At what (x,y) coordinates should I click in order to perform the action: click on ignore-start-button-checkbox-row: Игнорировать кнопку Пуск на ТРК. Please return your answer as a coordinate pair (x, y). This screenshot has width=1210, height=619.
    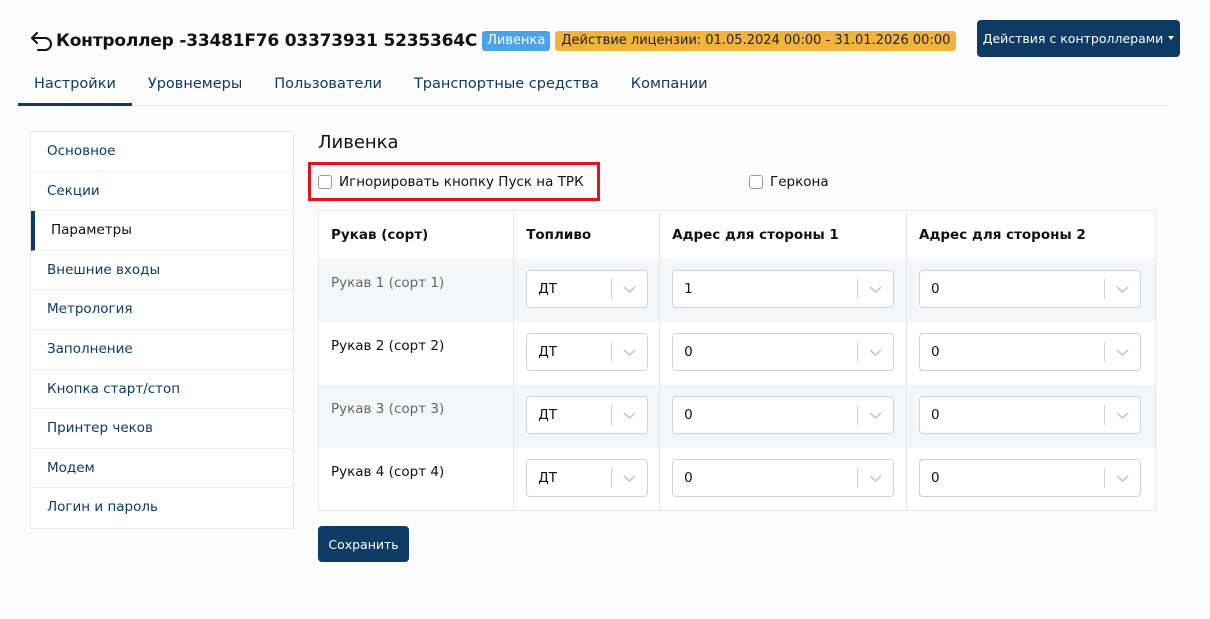
    Looking at the image, I should click on (451, 182).